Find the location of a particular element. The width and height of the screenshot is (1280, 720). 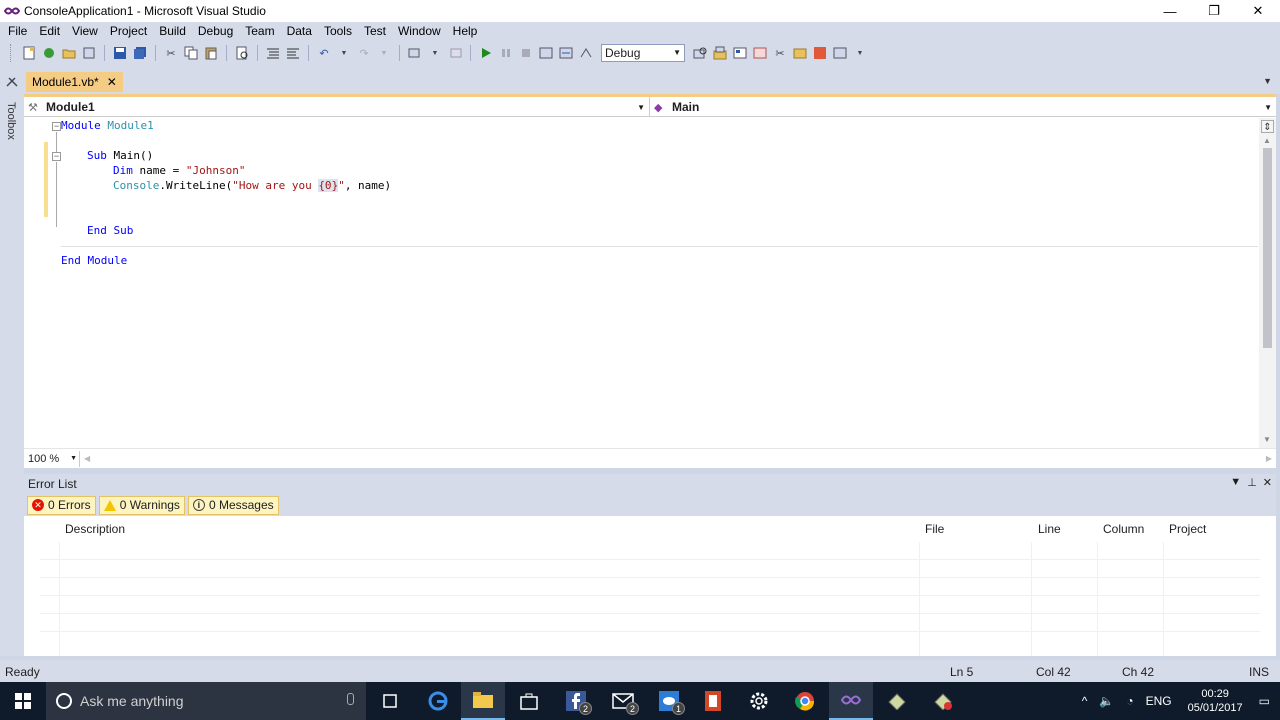

comment-icon is located at coordinates (273, 53).